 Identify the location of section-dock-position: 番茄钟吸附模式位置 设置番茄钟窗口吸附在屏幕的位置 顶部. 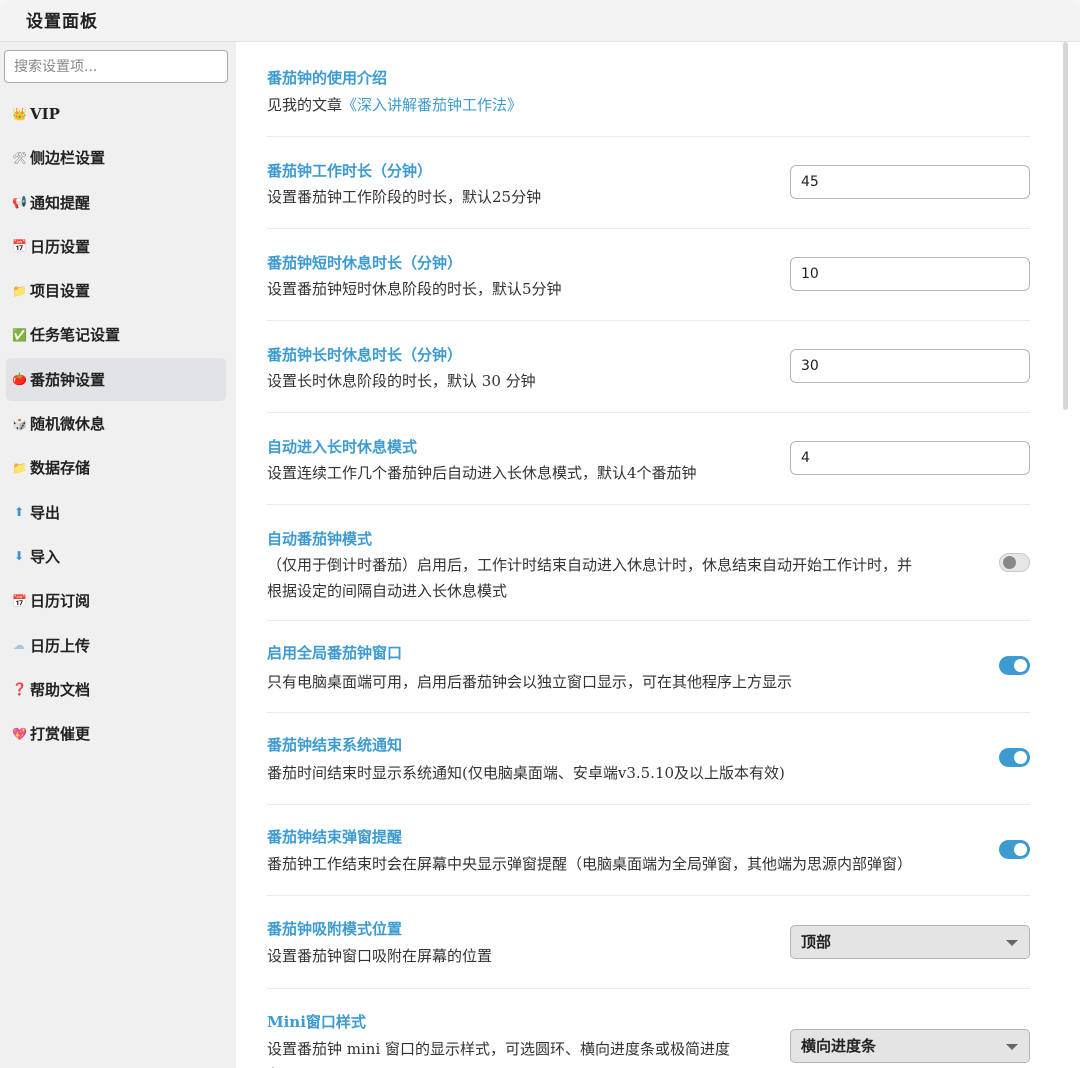
(648, 942).